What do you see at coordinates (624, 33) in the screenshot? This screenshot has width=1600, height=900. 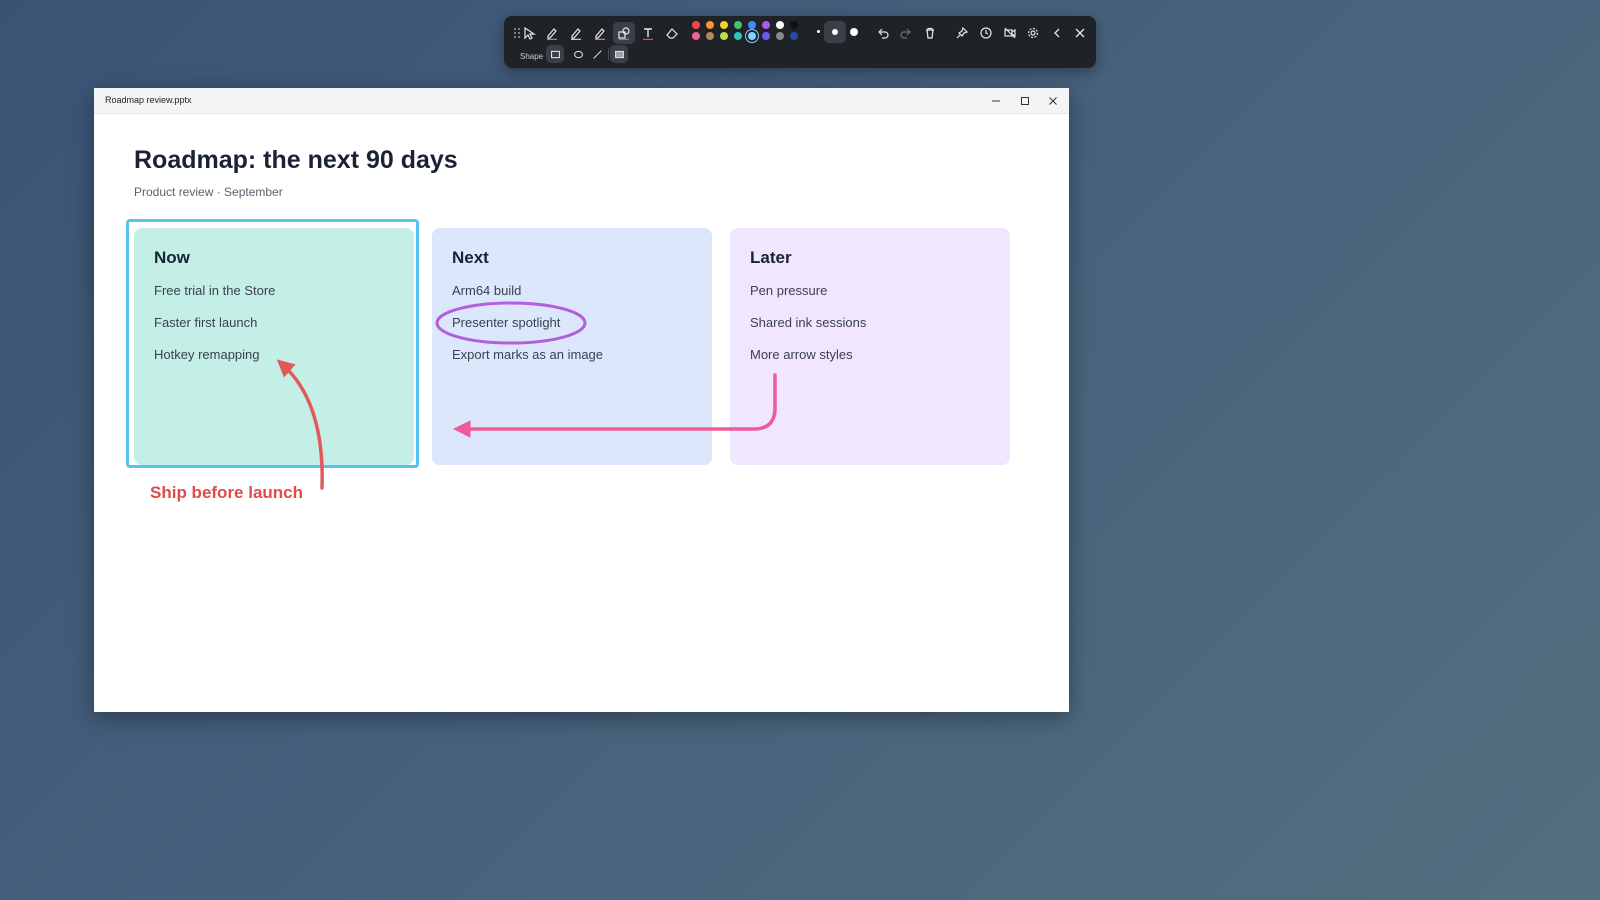 I see `shape-tool-icon` at bounding box center [624, 33].